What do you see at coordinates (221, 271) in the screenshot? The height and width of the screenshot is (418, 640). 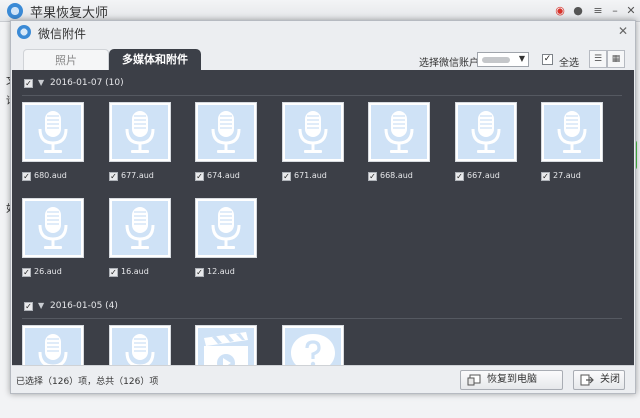 I see `file-name: 12.aud` at bounding box center [221, 271].